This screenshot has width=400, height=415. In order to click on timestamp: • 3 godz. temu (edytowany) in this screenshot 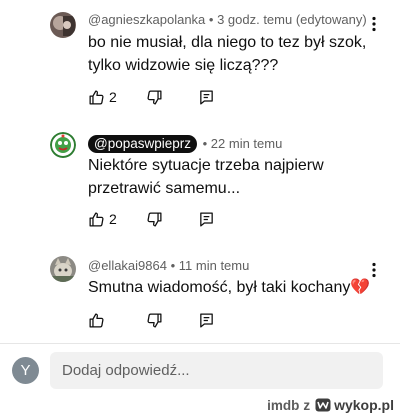, I will do `click(287, 19)`.